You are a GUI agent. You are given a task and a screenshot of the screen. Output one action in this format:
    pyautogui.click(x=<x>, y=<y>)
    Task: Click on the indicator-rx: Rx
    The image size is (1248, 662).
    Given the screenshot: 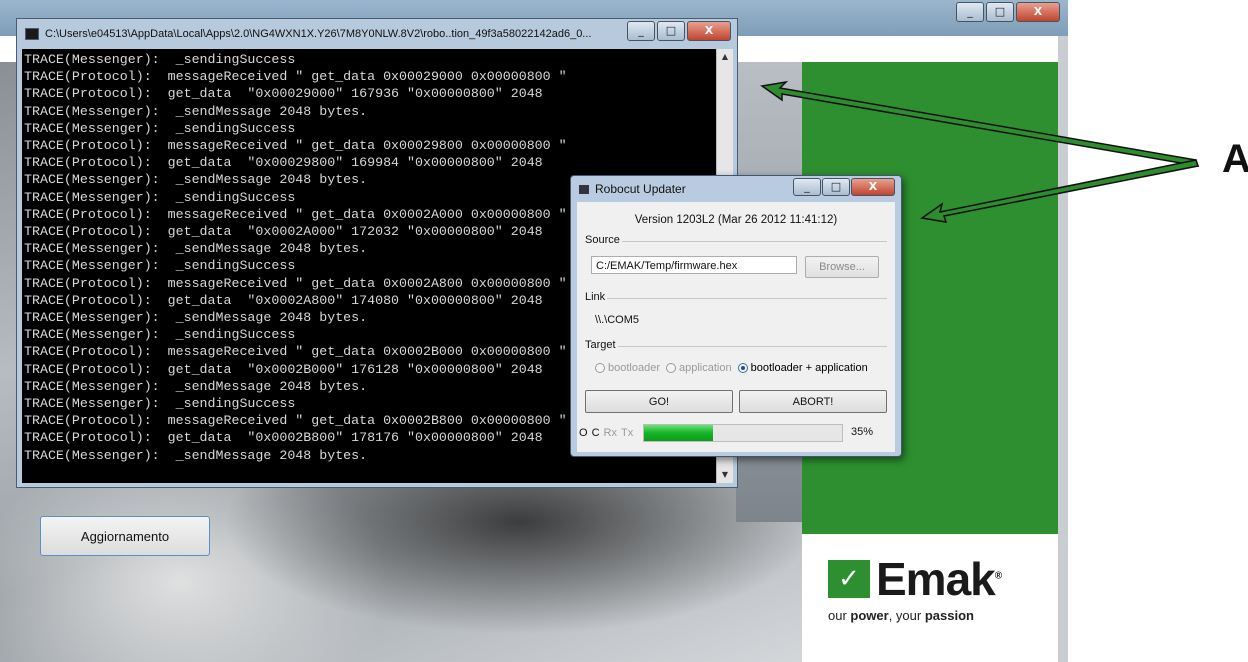 What is the action you would take?
    pyautogui.click(x=610, y=433)
    